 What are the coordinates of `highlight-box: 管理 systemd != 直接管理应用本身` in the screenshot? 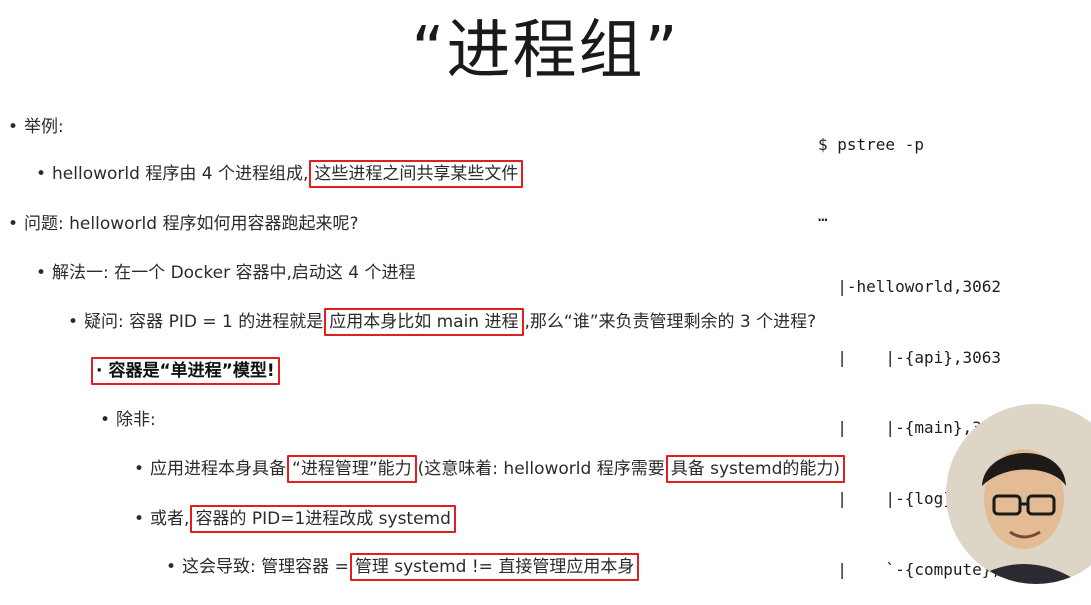 It's located at (494, 567).